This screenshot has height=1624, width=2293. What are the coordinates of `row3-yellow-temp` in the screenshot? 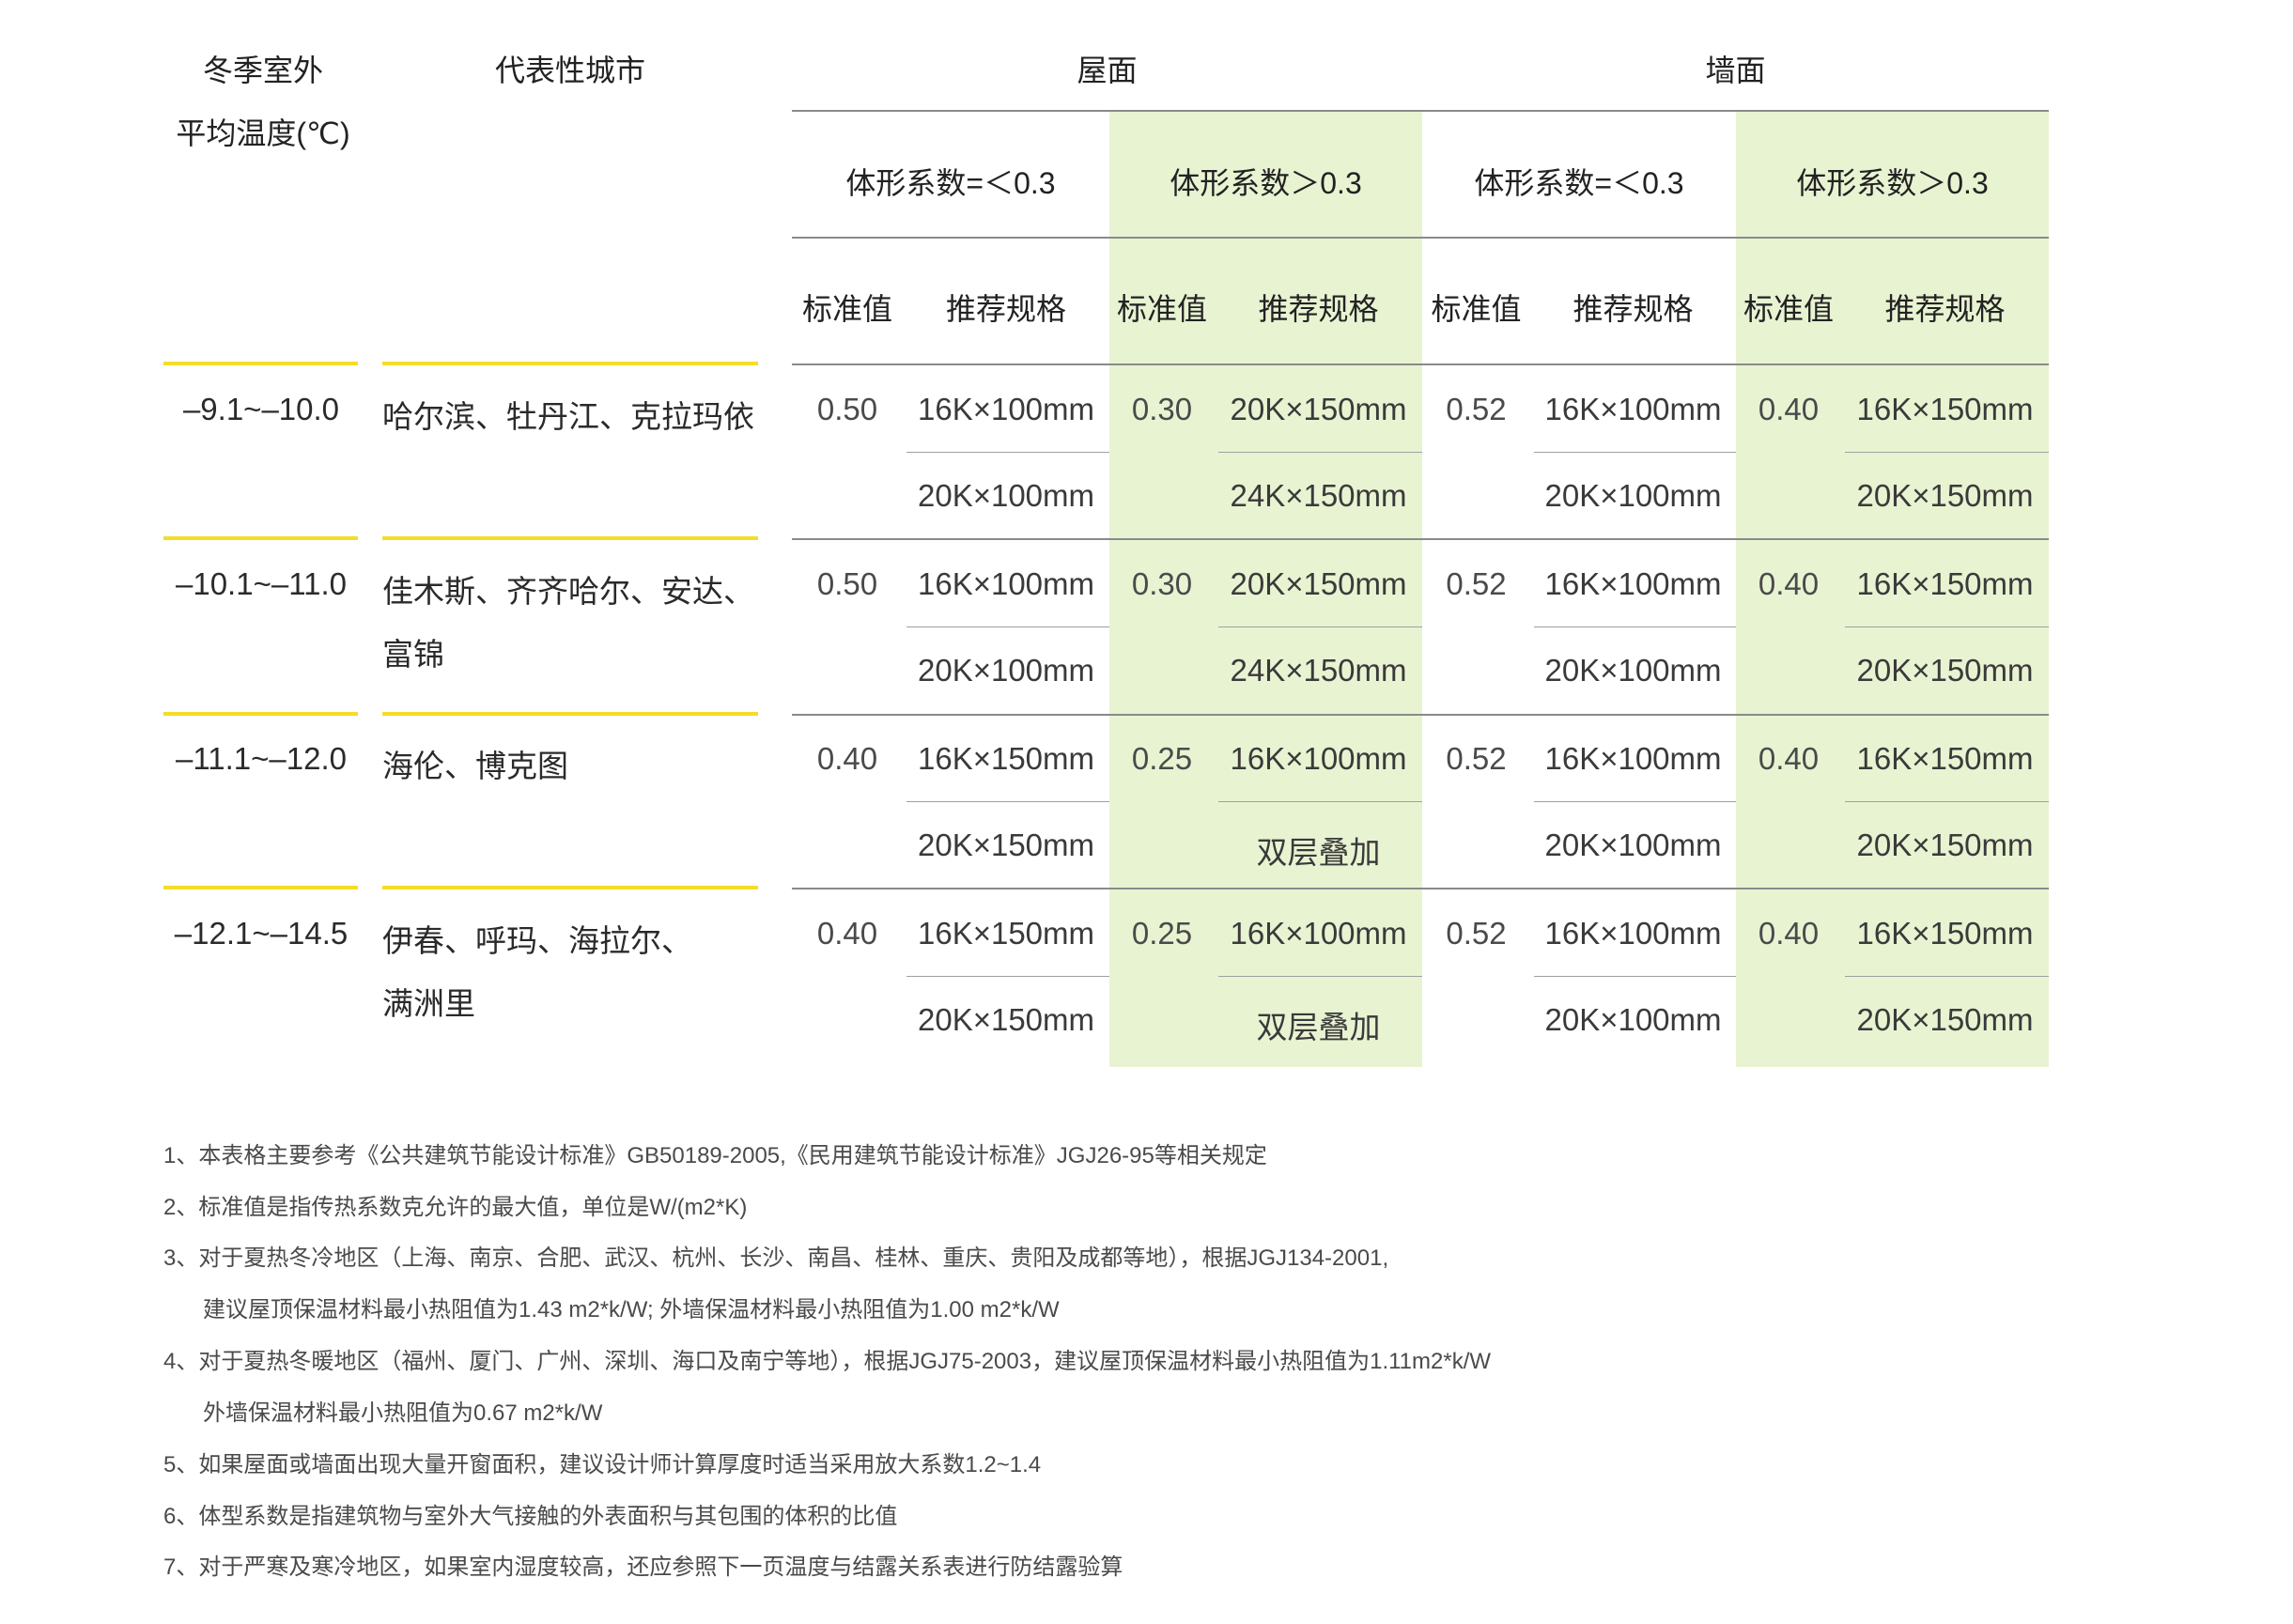 It's located at (260, 714).